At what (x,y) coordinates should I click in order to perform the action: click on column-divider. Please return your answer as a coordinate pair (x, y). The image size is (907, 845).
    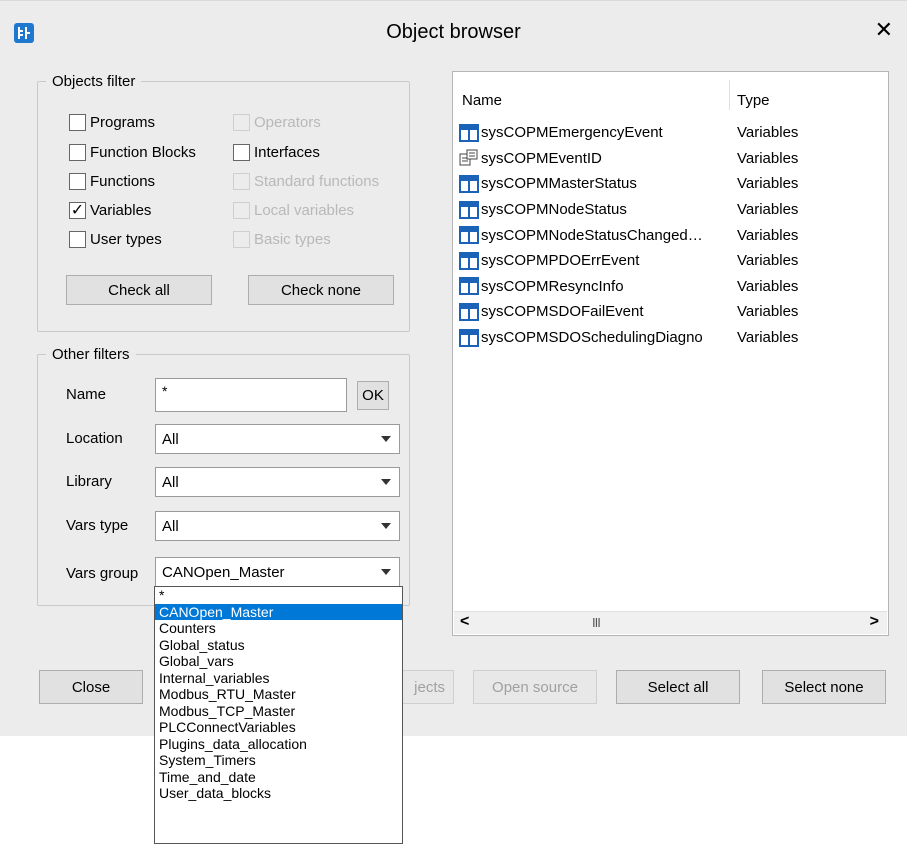
    Looking at the image, I should click on (729, 95).